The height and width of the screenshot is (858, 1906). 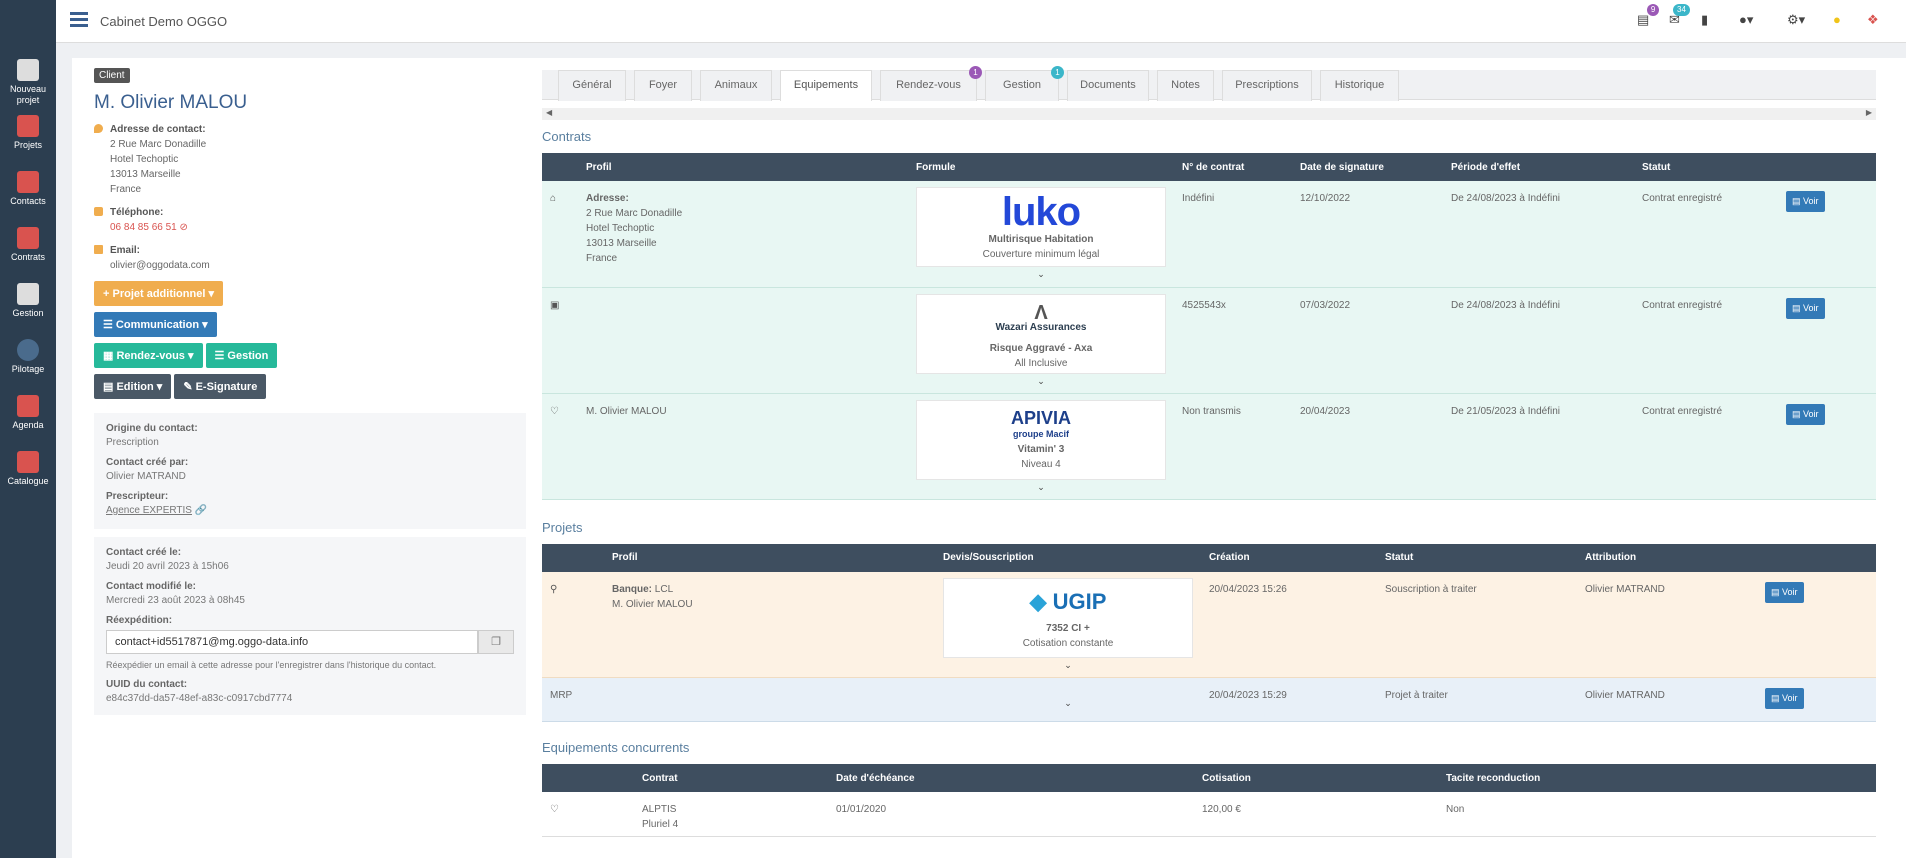 What do you see at coordinates (143, 227) in the screenshot?
I see `phone-number: 06 84 85 66 51` at bounding box center [143, 227].